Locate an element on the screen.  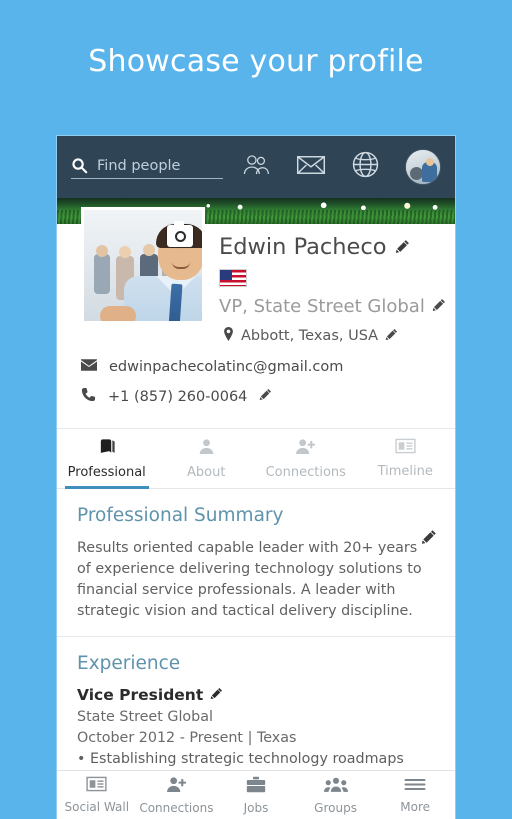
bottom-nav-jobs: Jobs is located at coordinates (256, 795).